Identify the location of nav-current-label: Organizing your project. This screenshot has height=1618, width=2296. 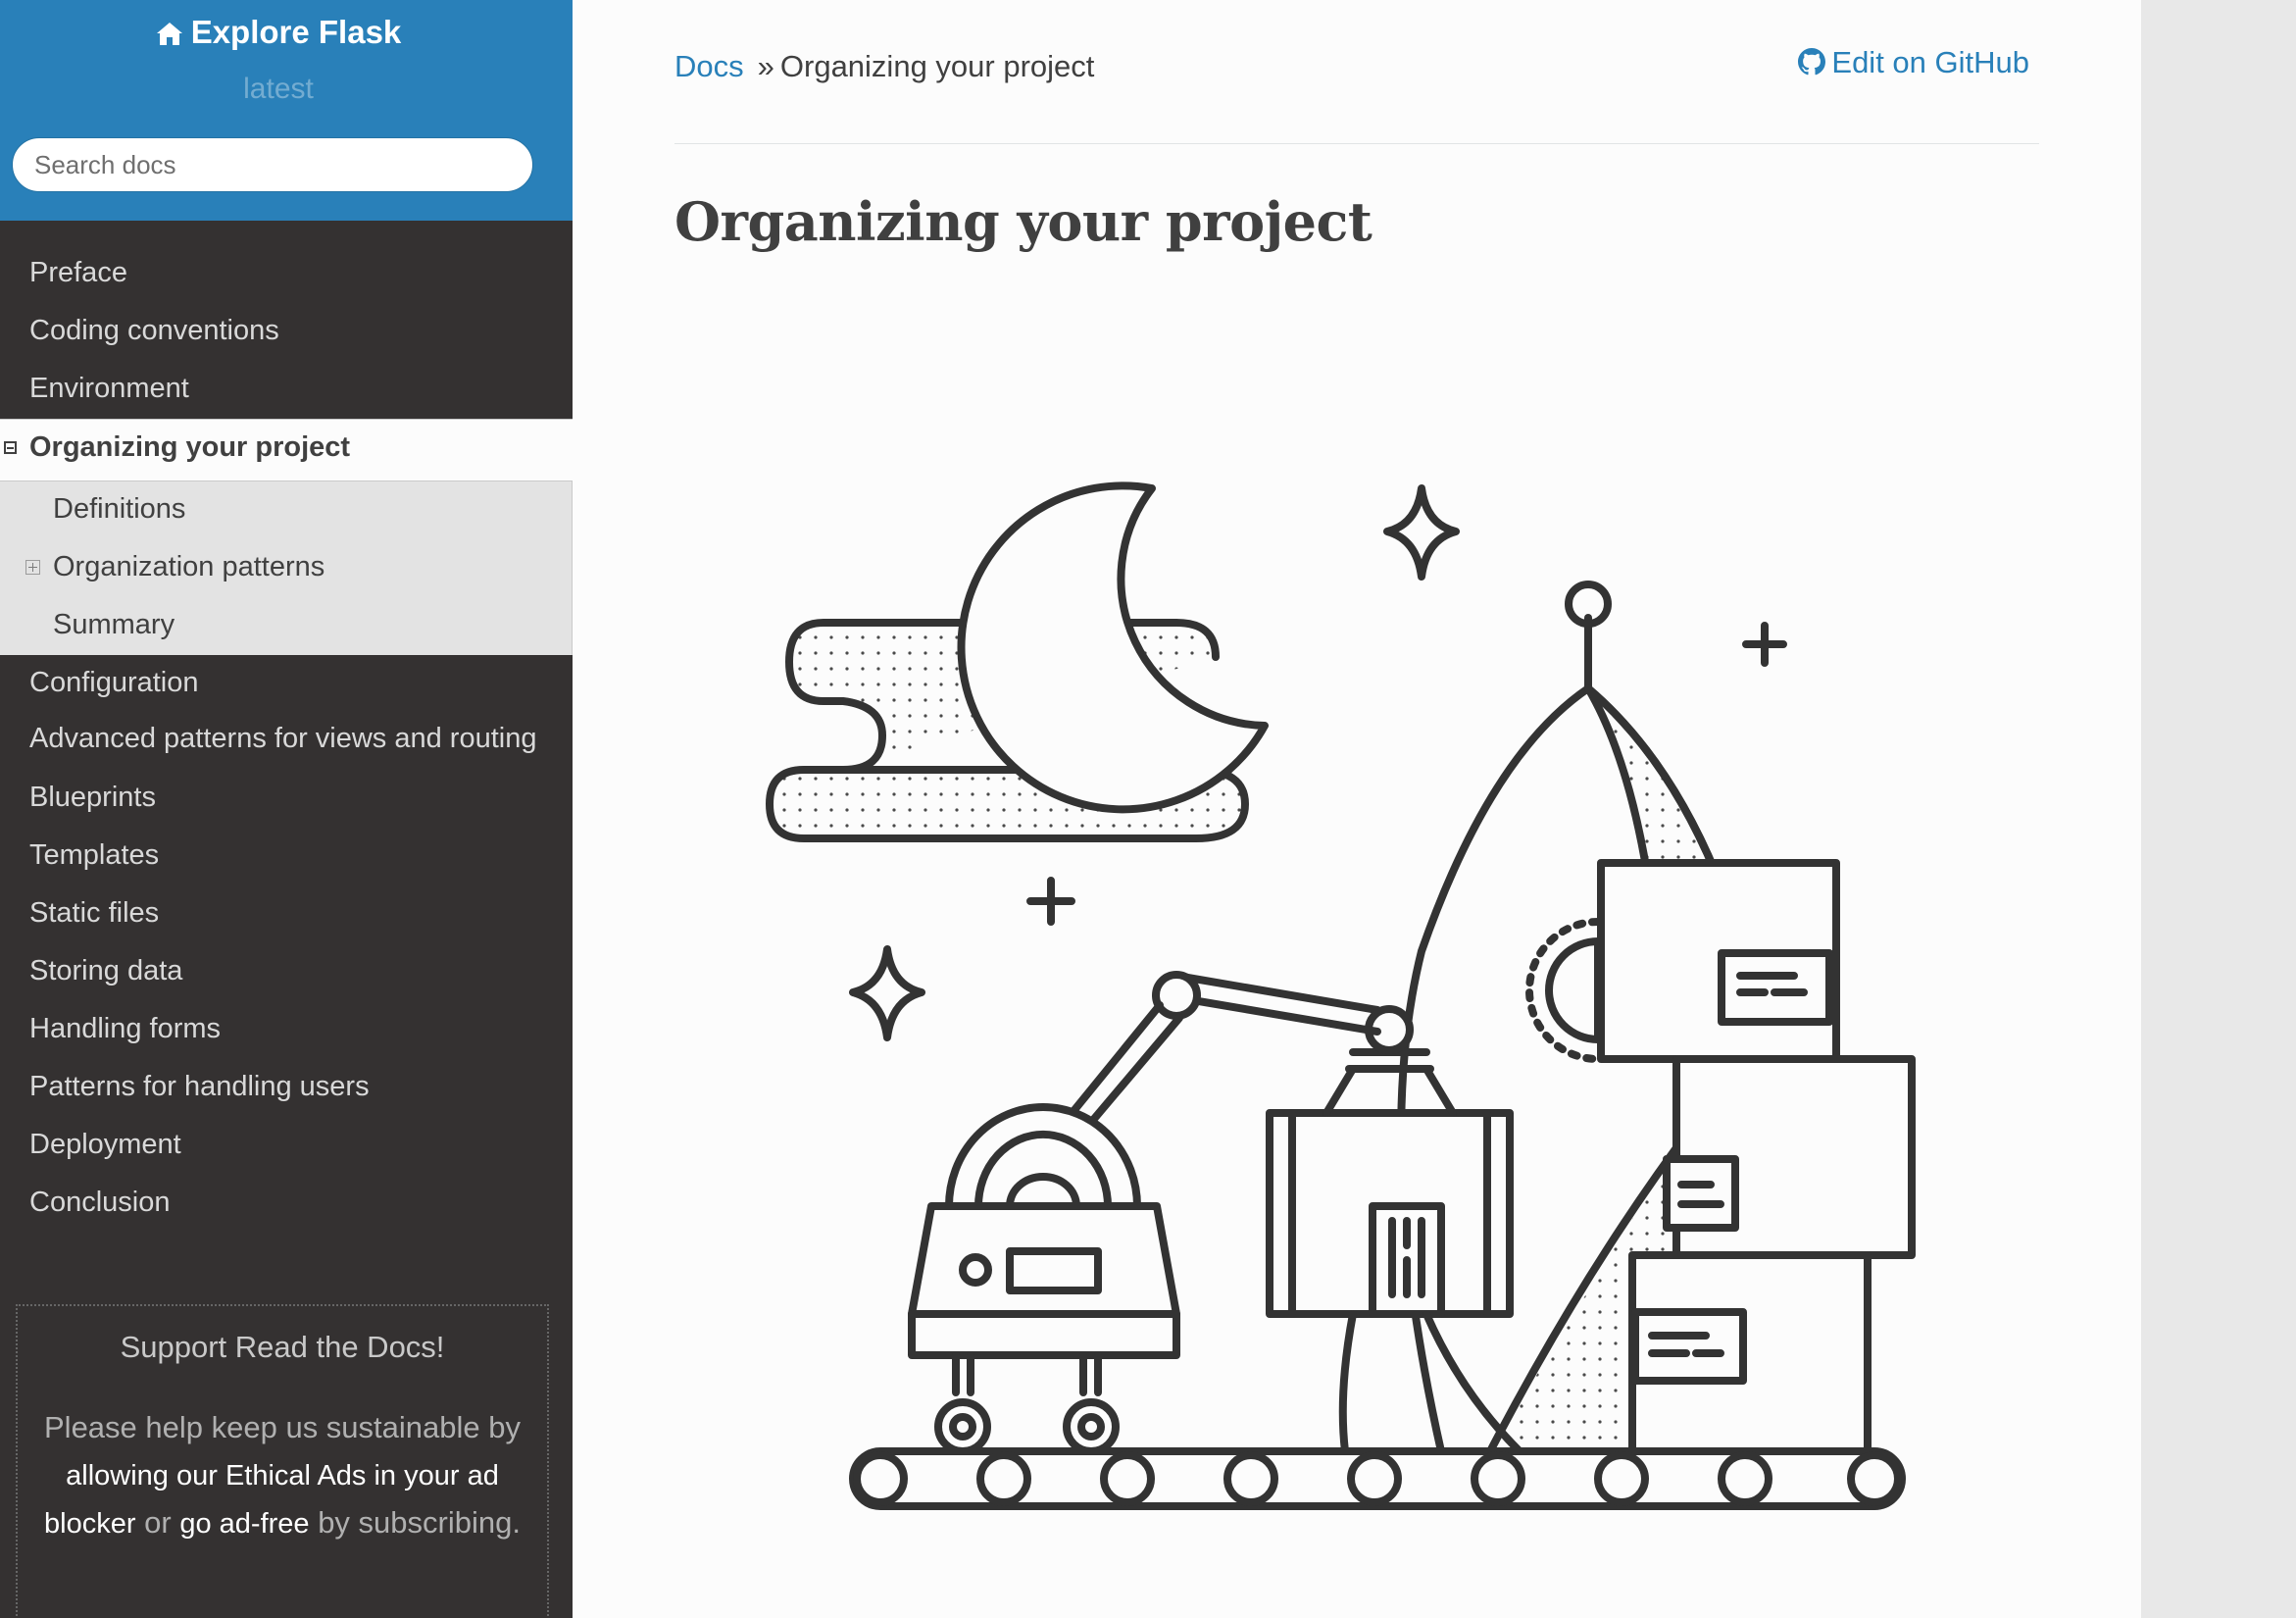
(190, 447).